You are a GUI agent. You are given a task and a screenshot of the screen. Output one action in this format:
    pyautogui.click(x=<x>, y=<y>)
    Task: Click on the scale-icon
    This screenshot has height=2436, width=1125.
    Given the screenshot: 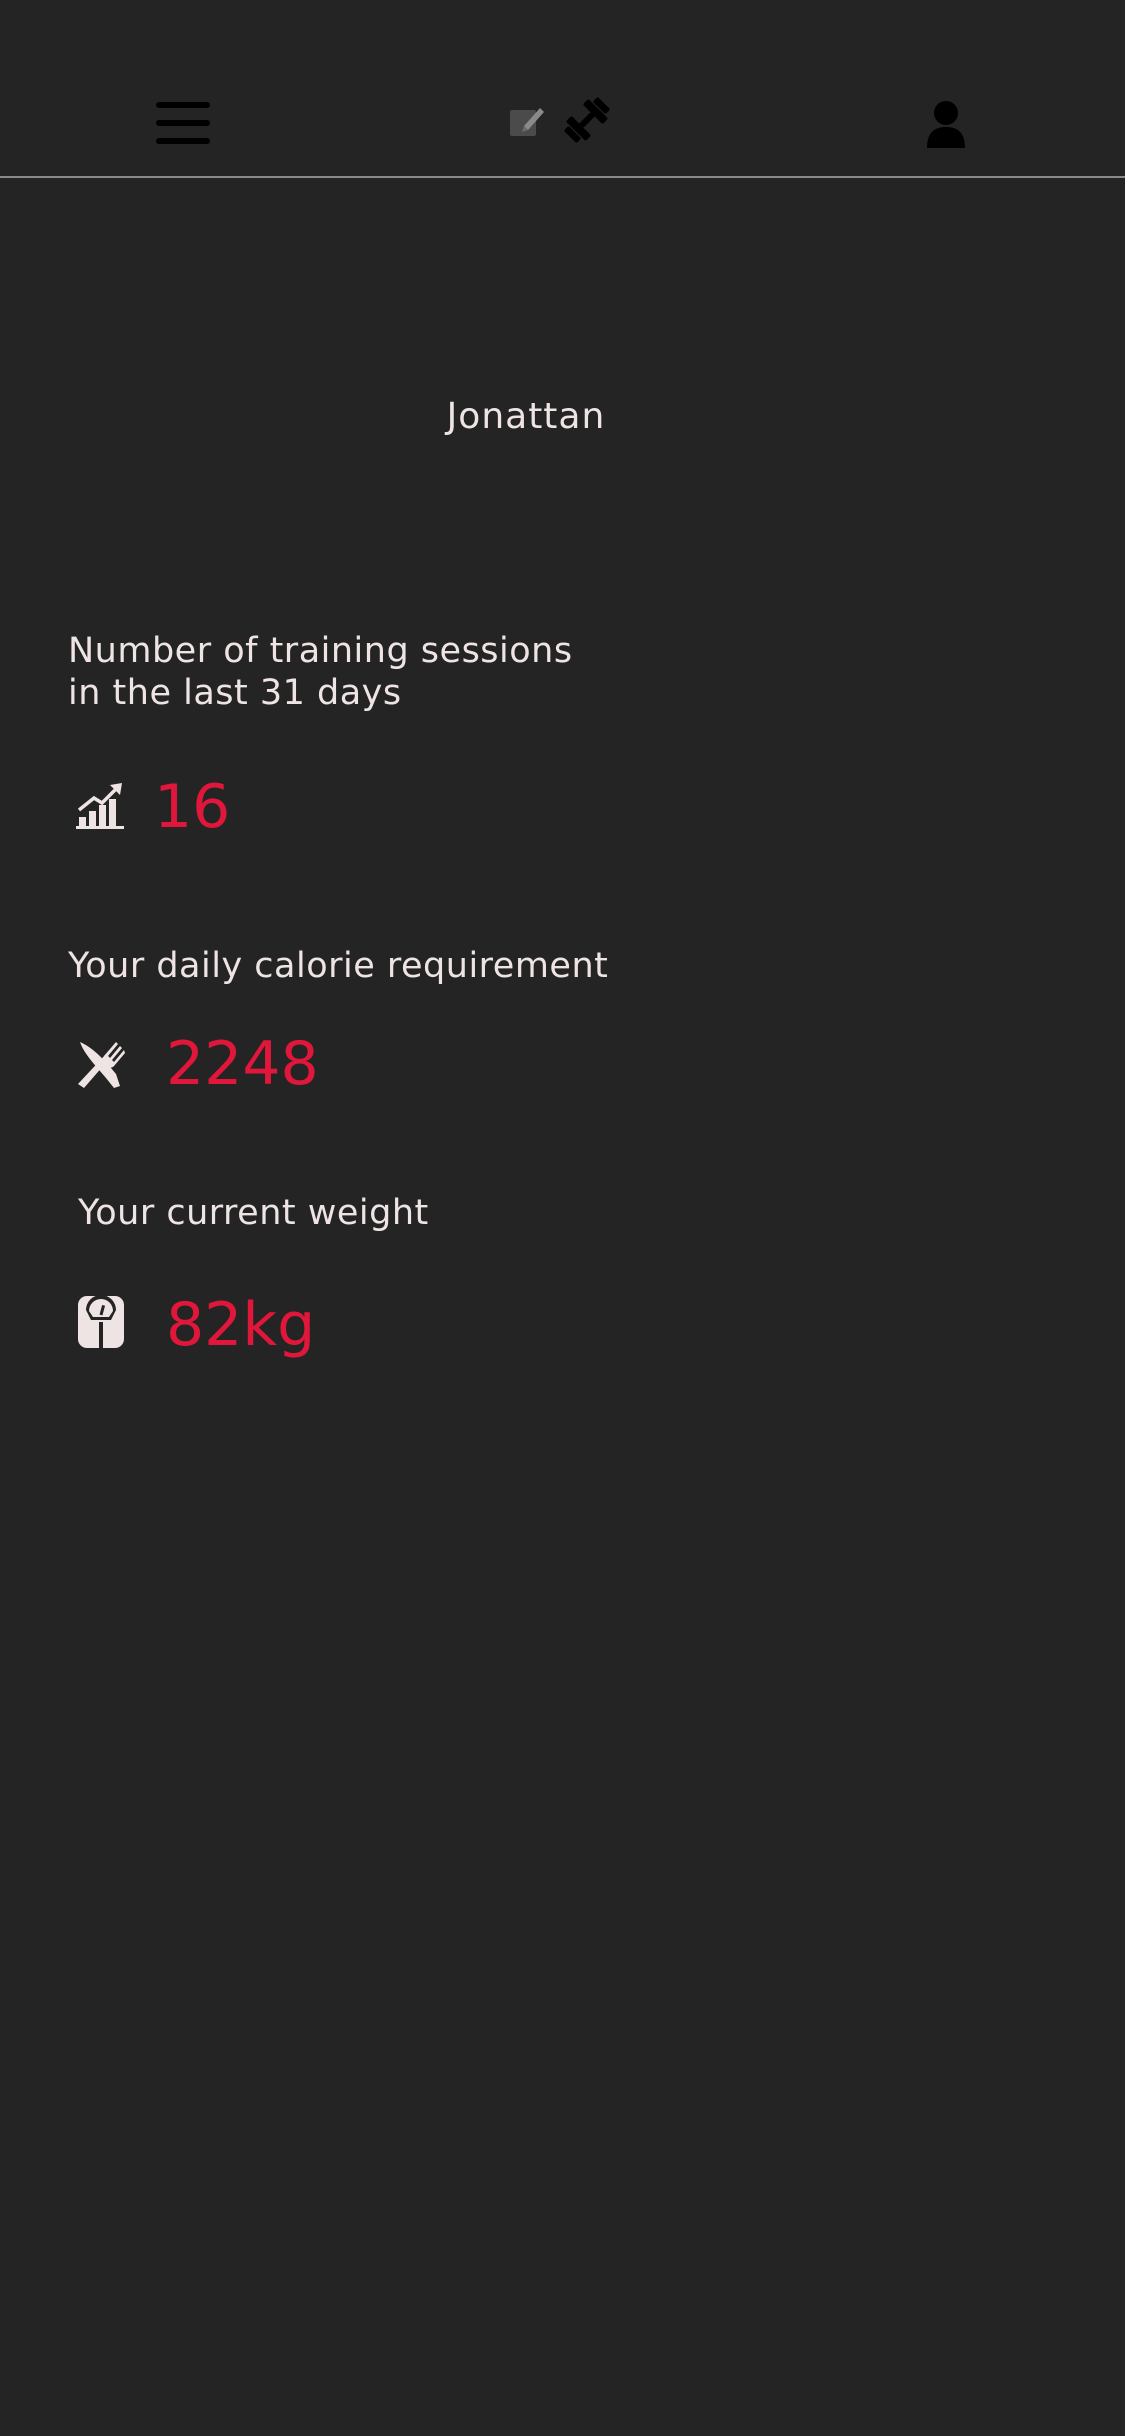 What is the action you would take?
    pyautogui.click(x=101, y=1322)
    